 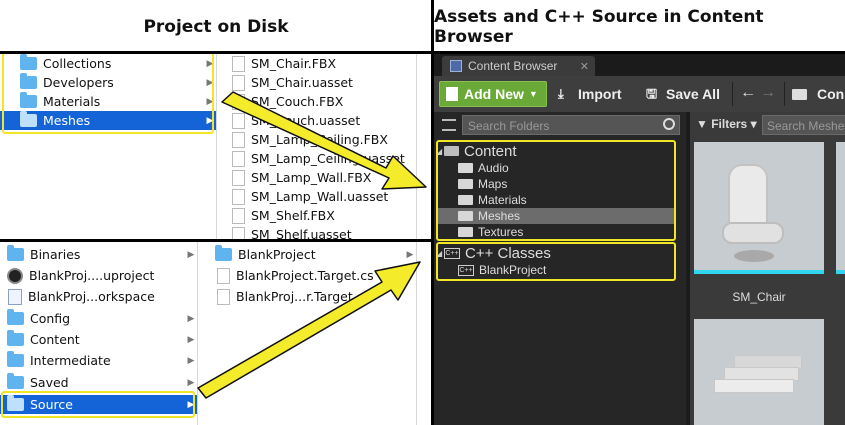 What do you see at coordinates (754, 386) in the screenshot?
I see `shelf-mesh-preview` at bounding box center [754, 386].